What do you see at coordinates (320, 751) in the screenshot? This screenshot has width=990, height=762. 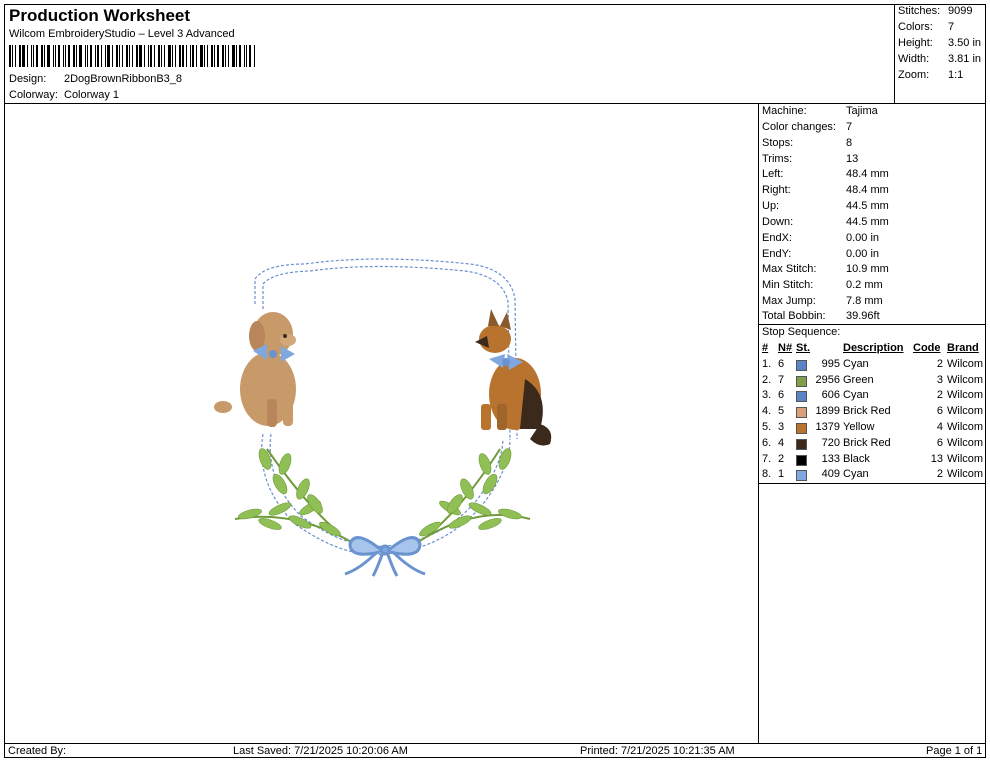 I see `last-saved: Last Saved: 7/21/2025 10:20:06 AM` at bounding box center [320, 751].